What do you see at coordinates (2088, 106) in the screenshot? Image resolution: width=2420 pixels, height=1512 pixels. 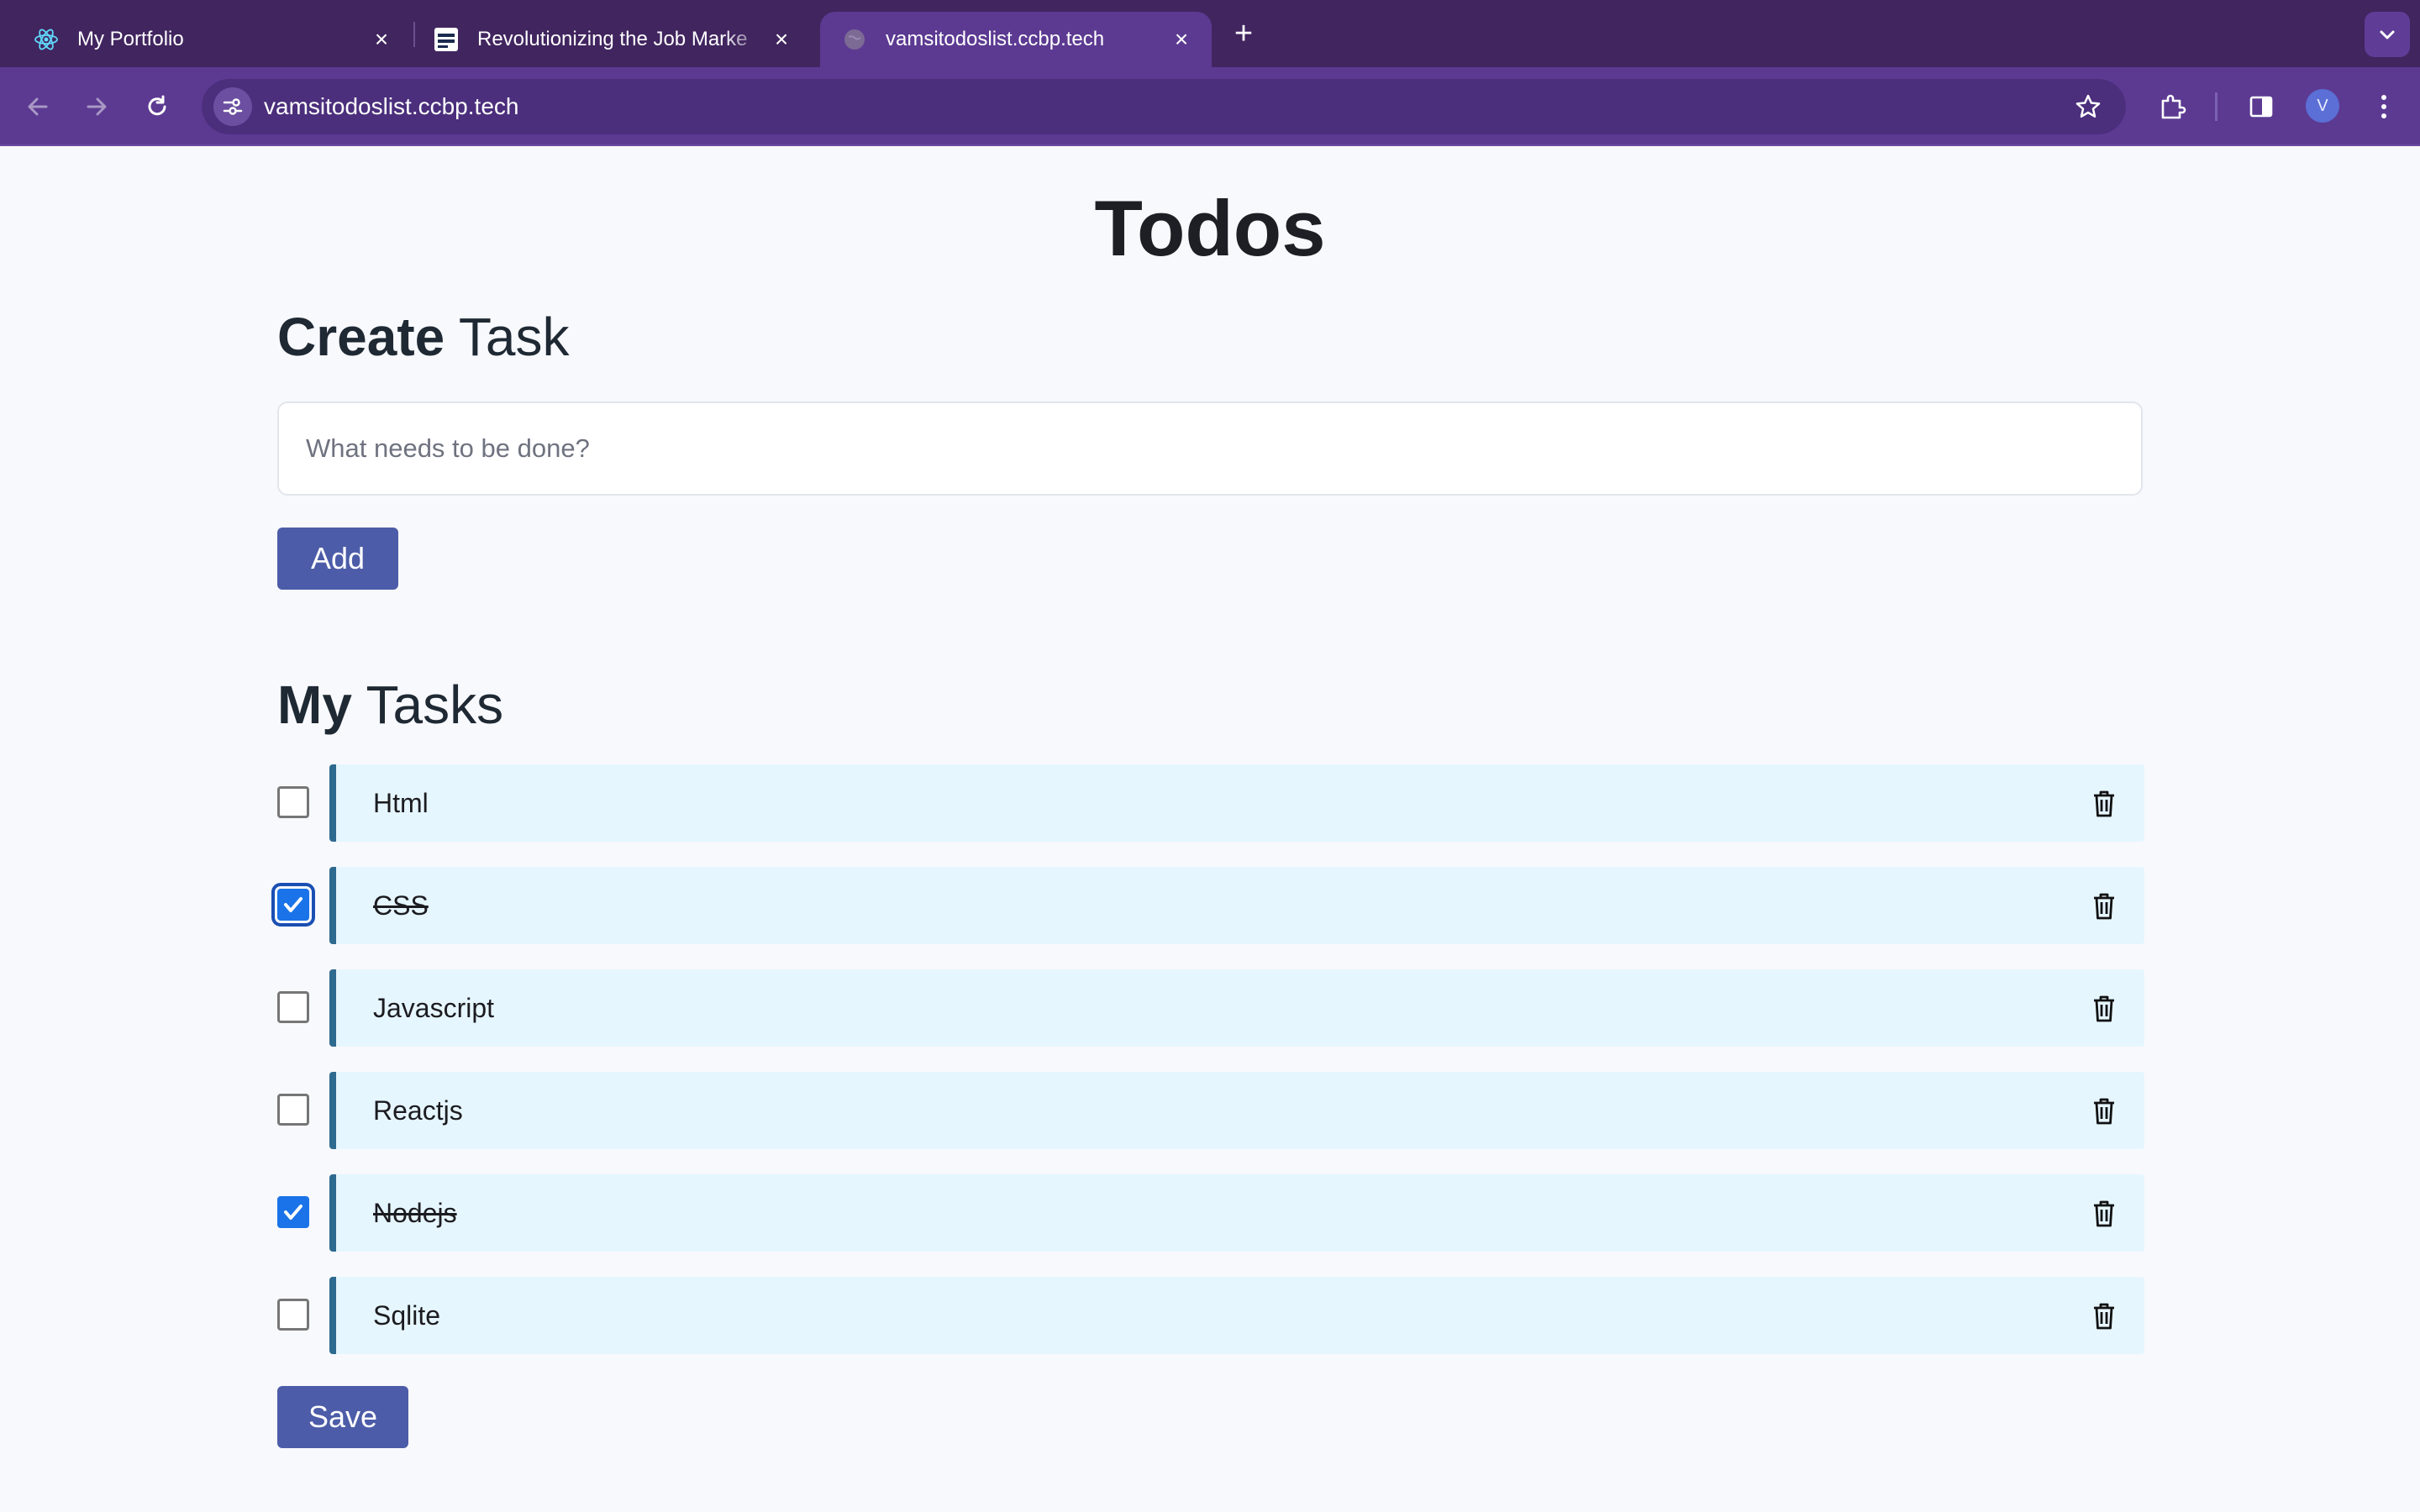 I see `bookmark-star-icon` at bounding box center [2088, 106].